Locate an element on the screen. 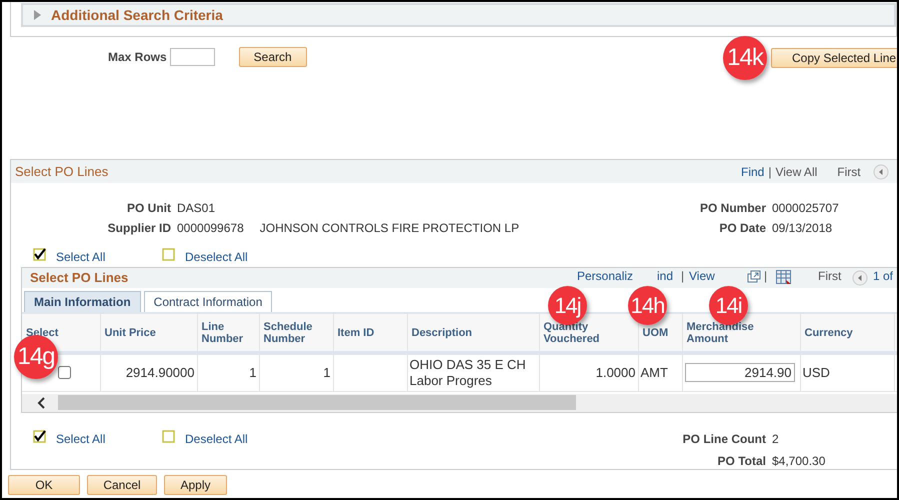  column-header: Item ID is located at coordinates (370, 333).